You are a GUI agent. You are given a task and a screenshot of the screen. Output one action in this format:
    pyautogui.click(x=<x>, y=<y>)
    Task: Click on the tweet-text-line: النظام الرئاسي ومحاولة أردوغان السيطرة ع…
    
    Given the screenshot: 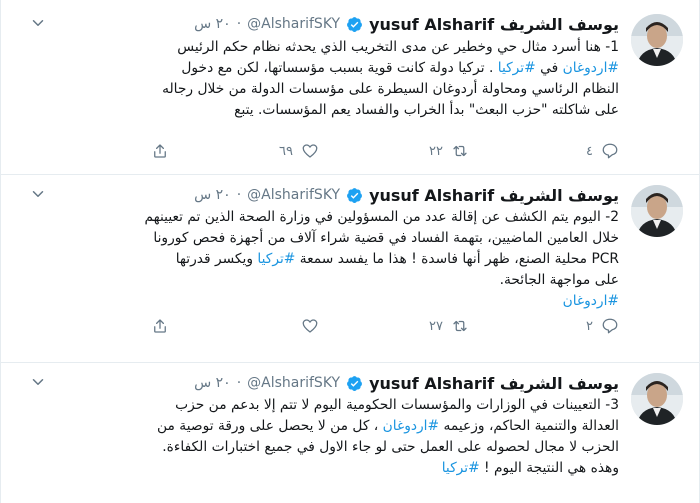 What is the action you would take?
    pyautogui.click(x=390, y=89)
    